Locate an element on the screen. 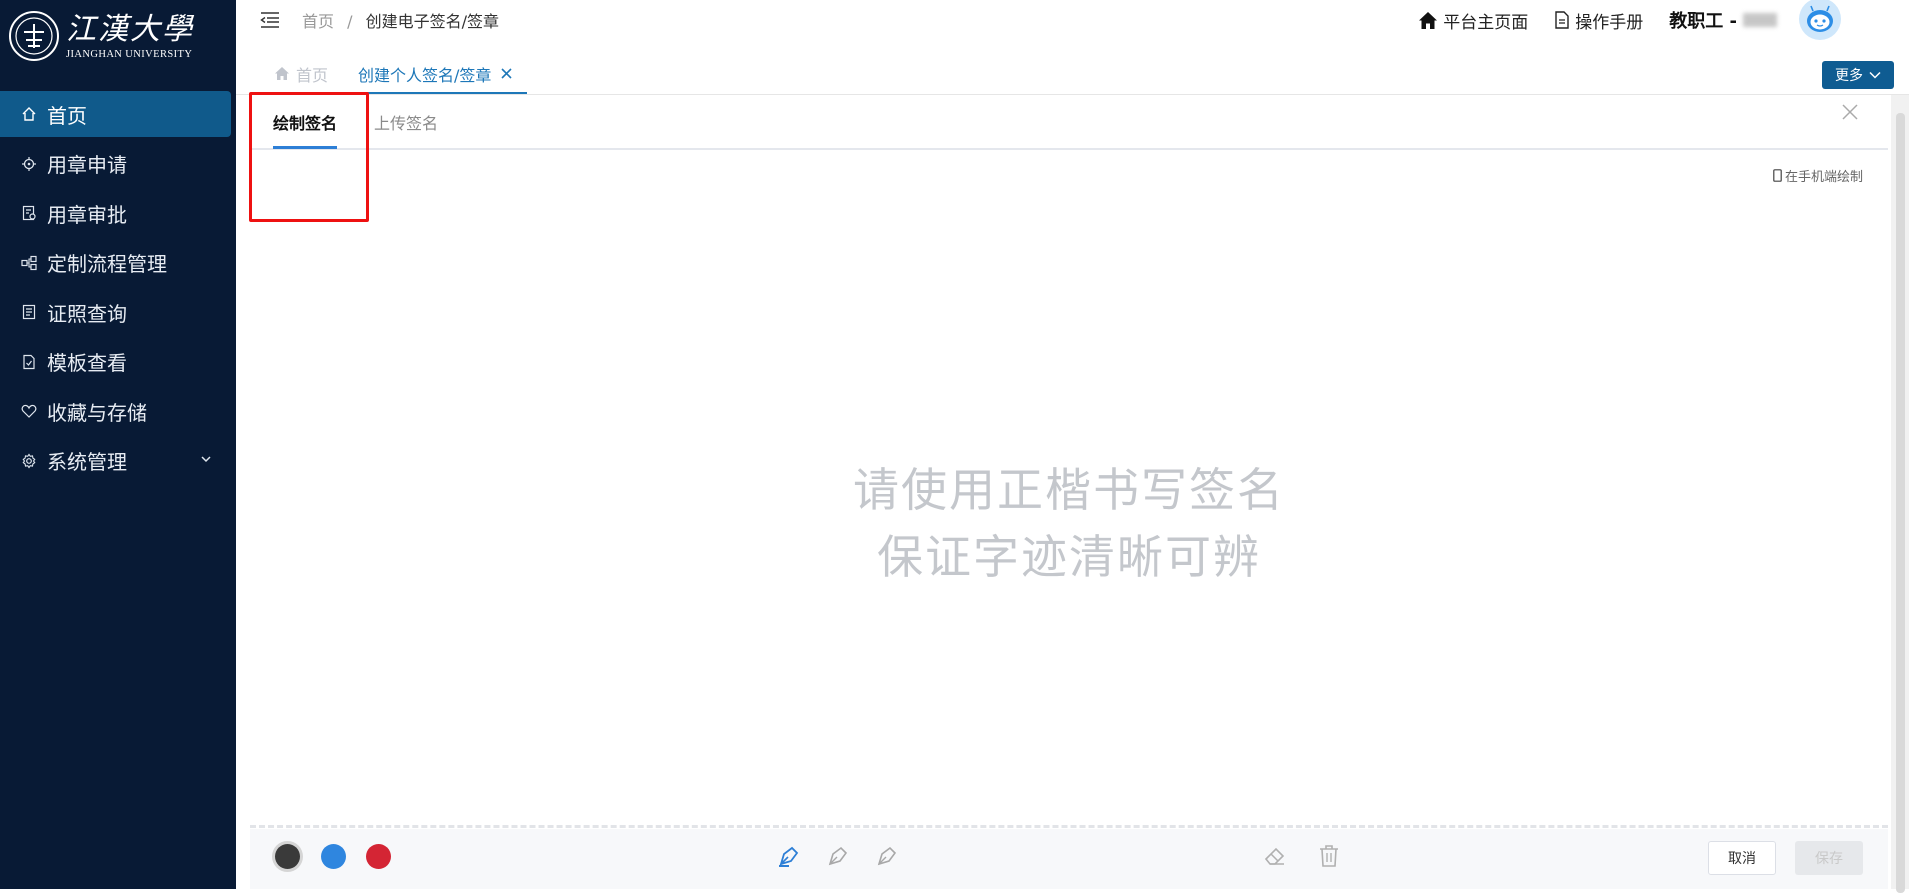 This screenshot has height=893, width=1909. sidebar-item-label: 首页 is located at coordinates (67, 115).